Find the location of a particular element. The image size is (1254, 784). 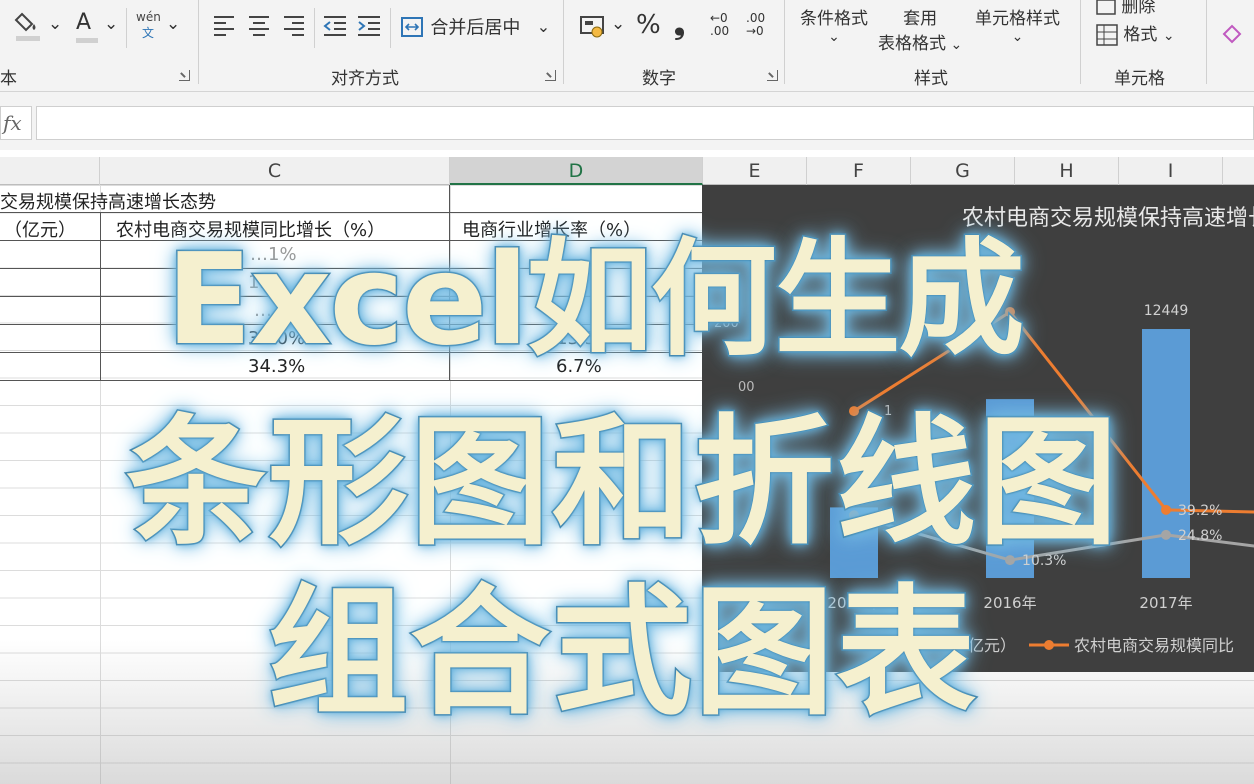

fill-color-icon is located at coordinates (29, 27).